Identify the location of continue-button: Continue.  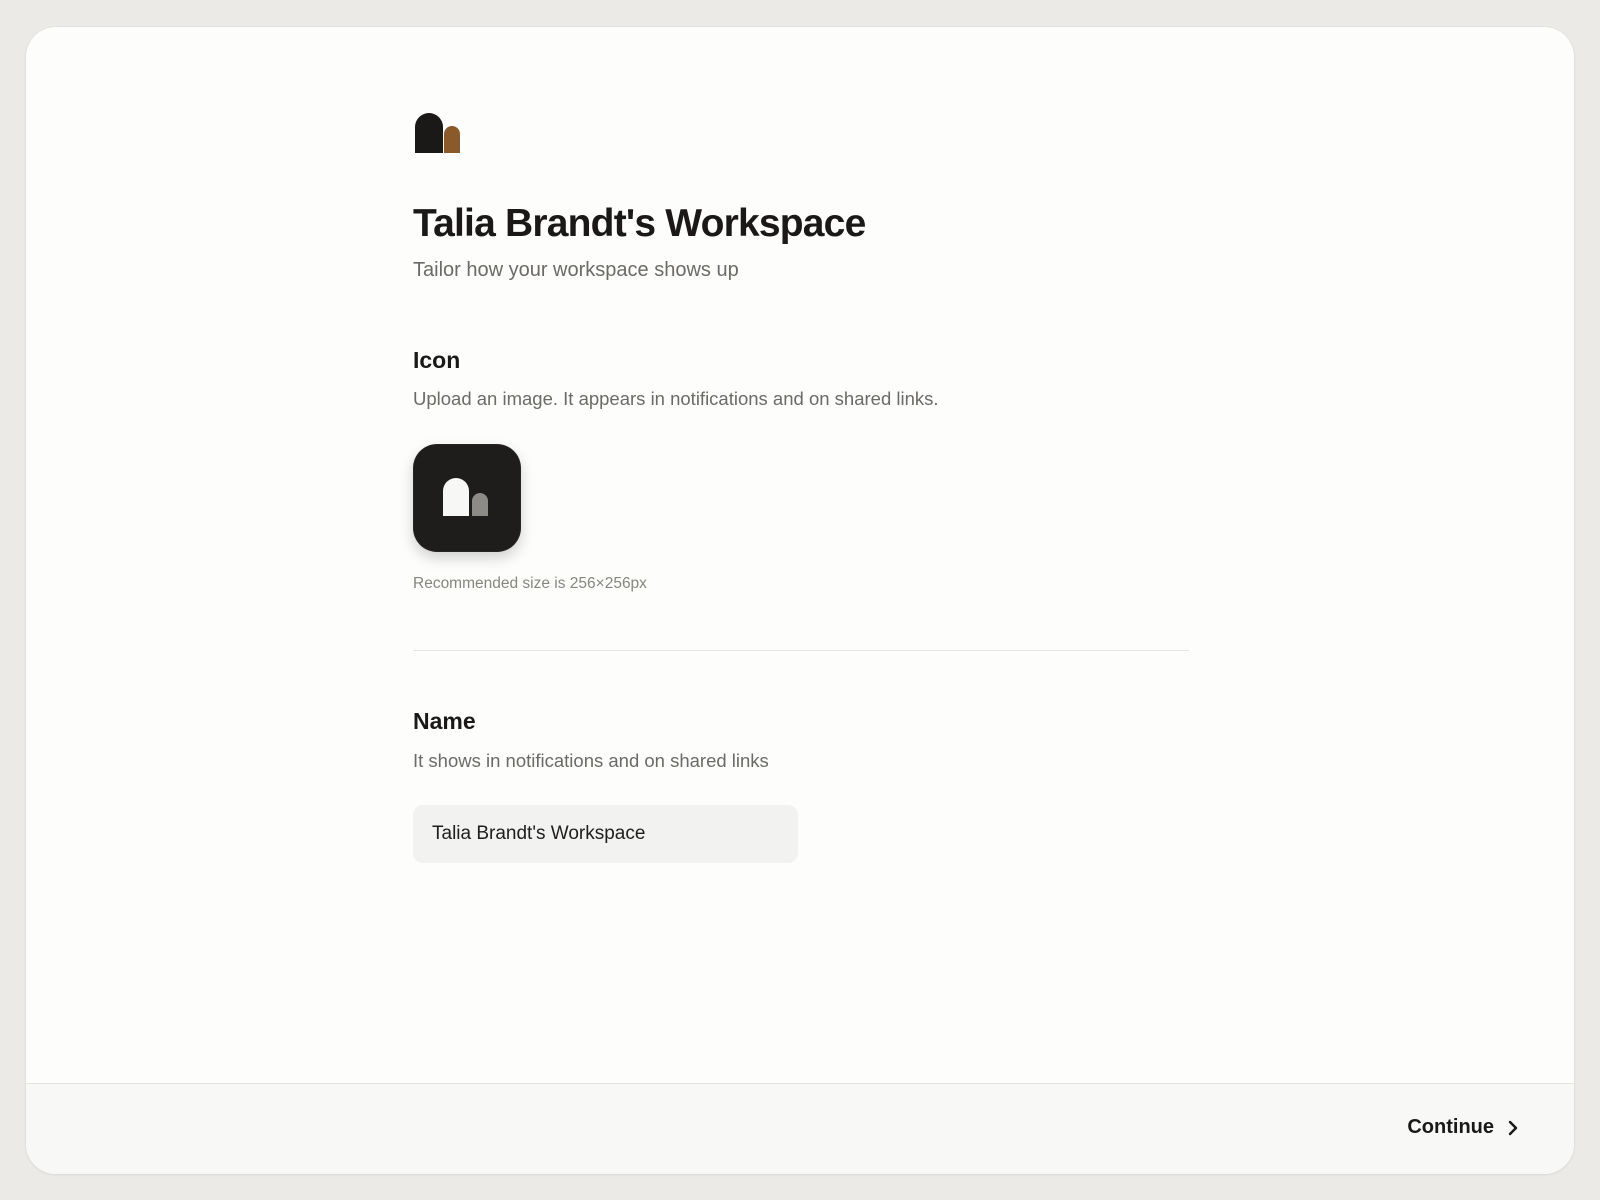
(1462, 1127).